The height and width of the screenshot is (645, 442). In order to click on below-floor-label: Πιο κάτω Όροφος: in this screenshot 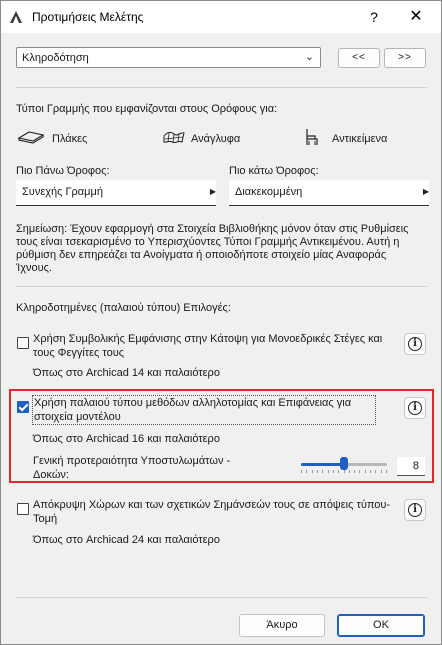, I will do `click(274, 171)`.